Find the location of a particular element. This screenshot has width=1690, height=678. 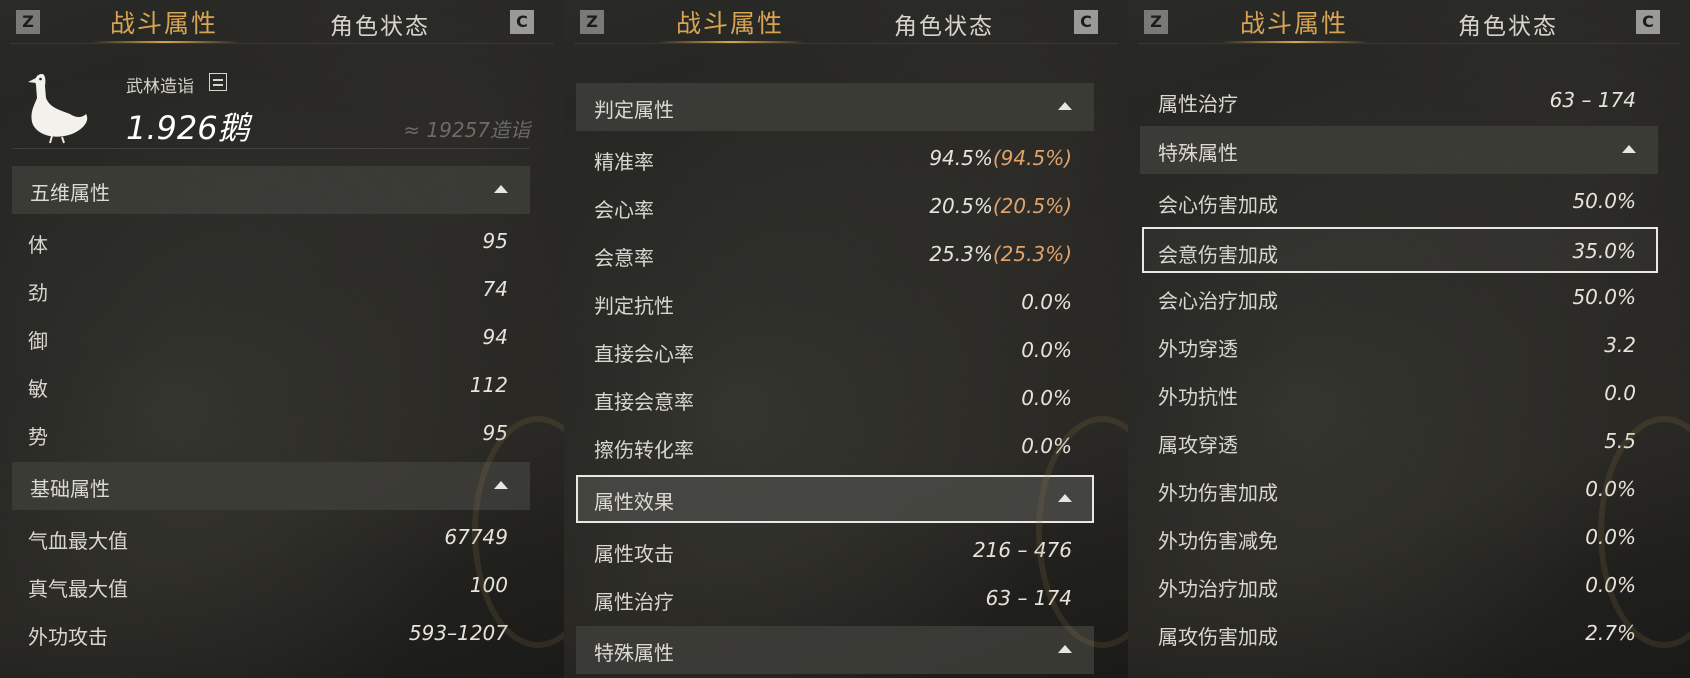

stat-value: 2.7% is located at coordinates (1610, 633).